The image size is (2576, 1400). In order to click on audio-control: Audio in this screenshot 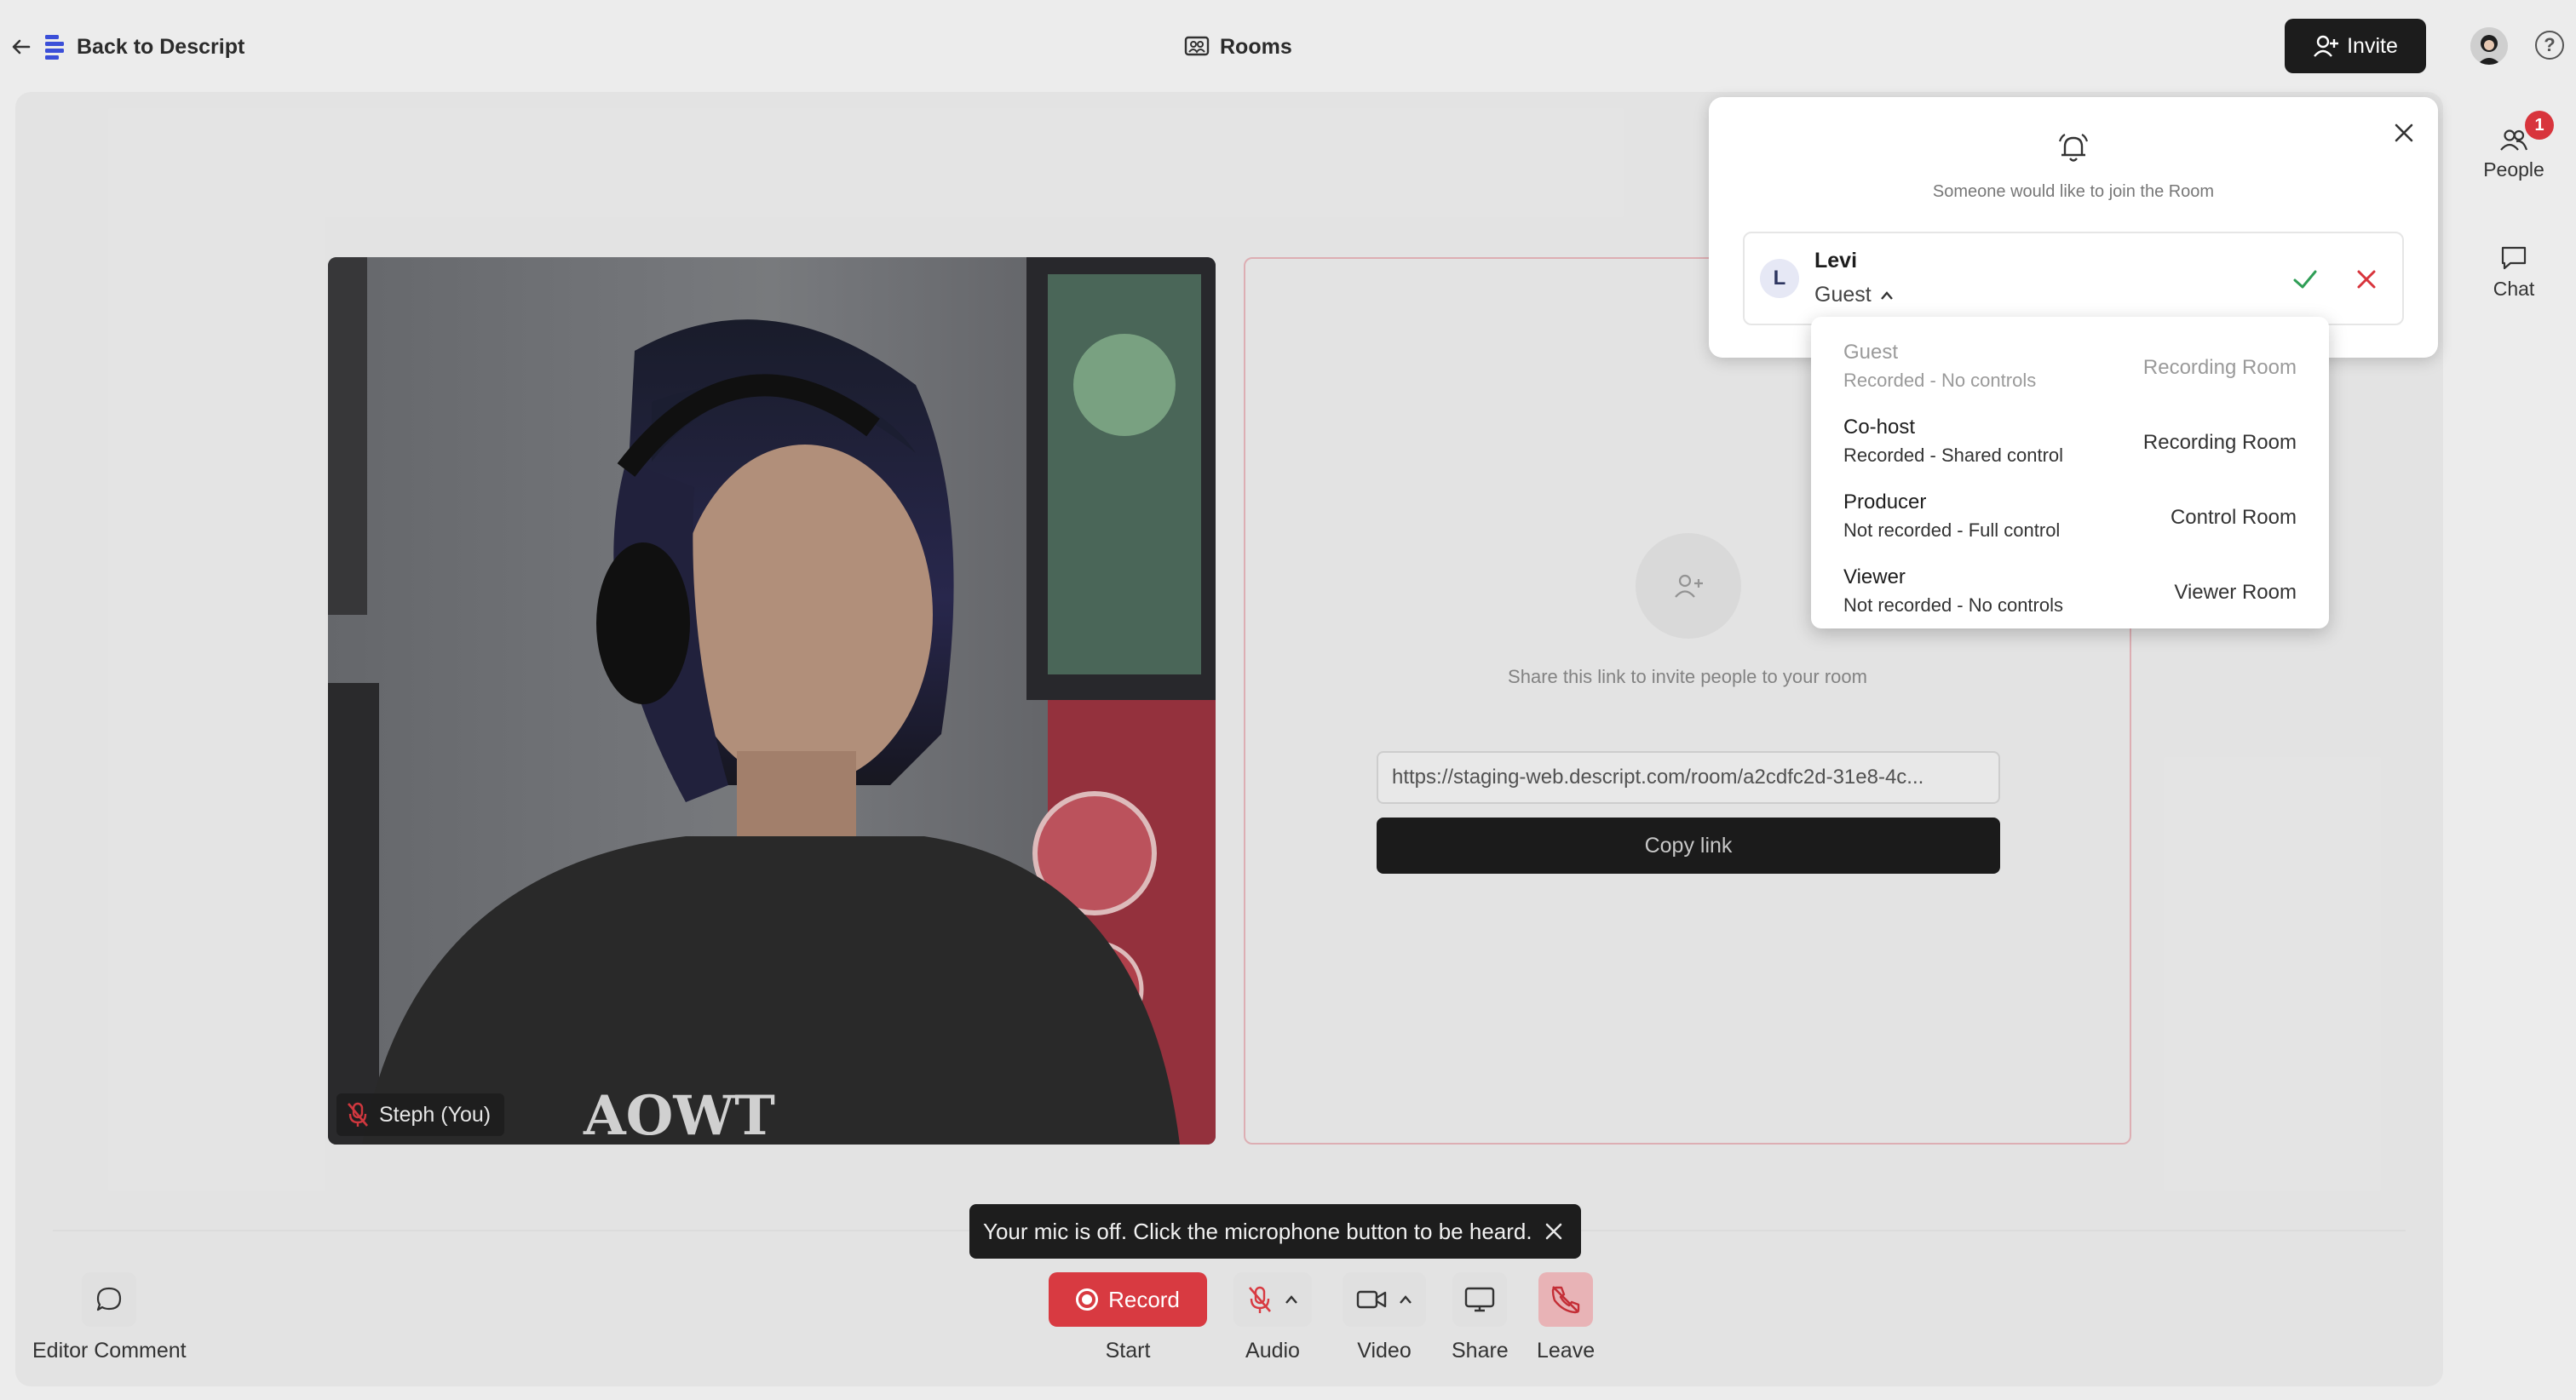, I will do `click(1272, 1317)`.